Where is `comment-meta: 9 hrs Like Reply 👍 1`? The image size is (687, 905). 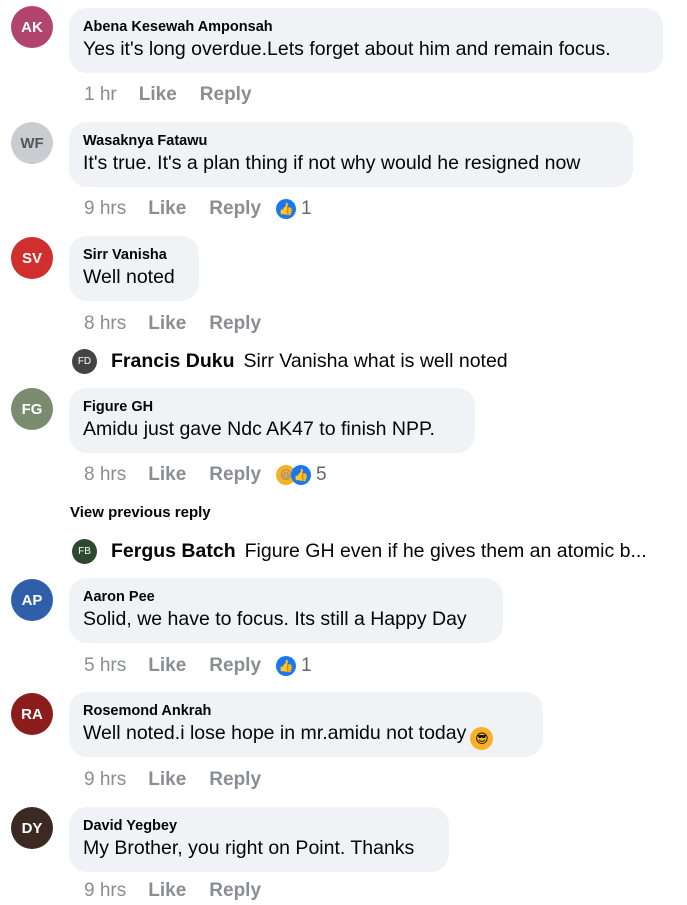 comment-meta: 9 hrs Like Reply 👍 1 is located at coordinates (198, 209).